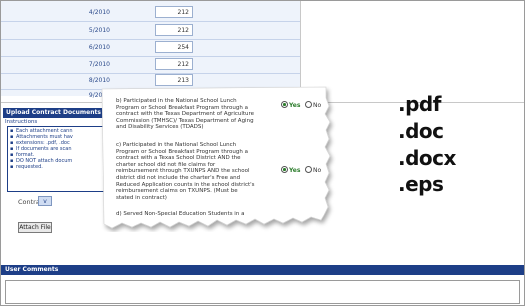  What do you see at coordinates (419, 104) in the screenshot?
I see `extension-pdf: .pdf` at bounding box center [419, 104].